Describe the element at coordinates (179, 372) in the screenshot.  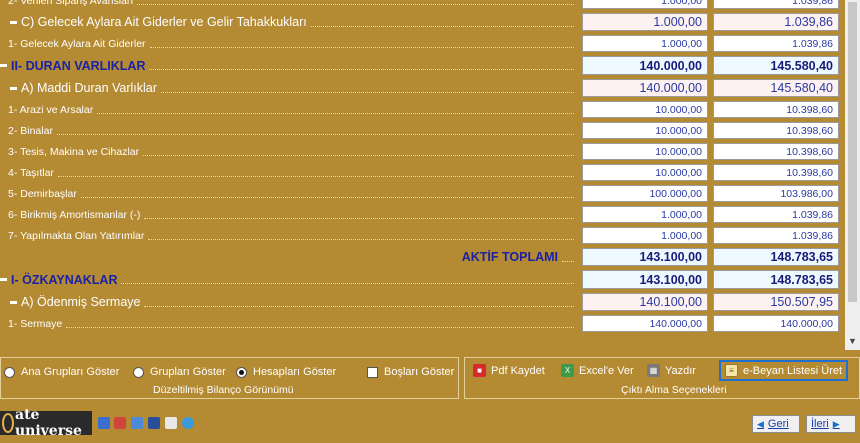
I see `radio-gruplari: Grupları Göster` at that location.